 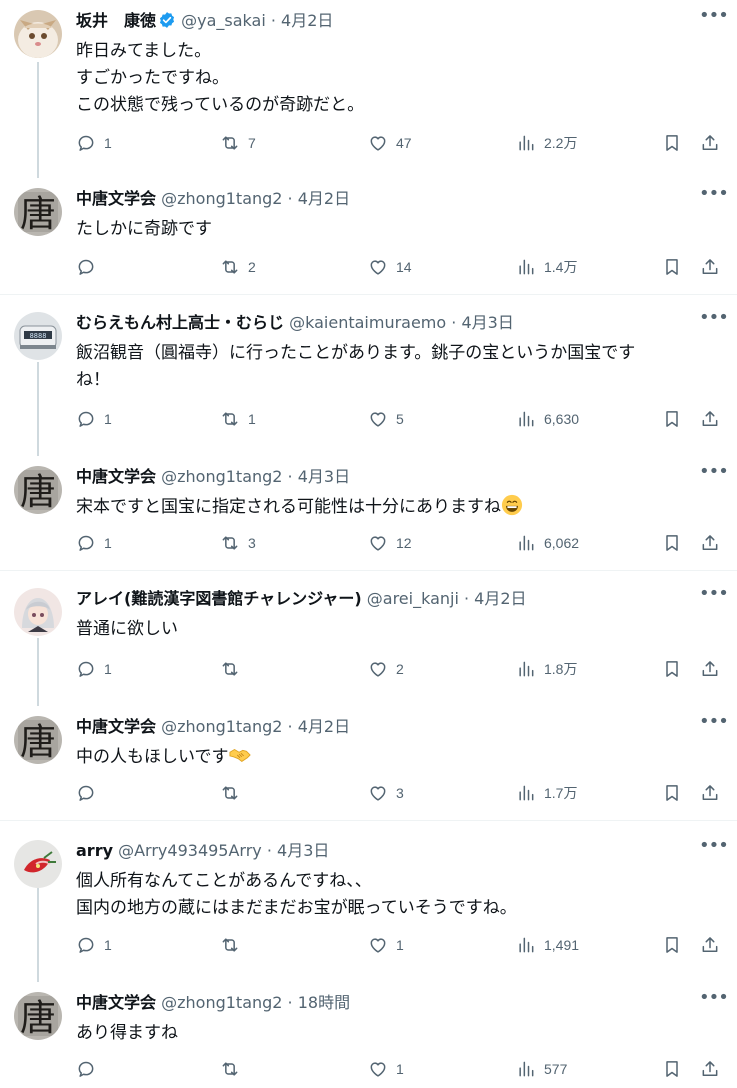 What do you see at coordinates (390, 267) in the screenshot?
I see `like-button: 14` at bounding box center [390, 267].